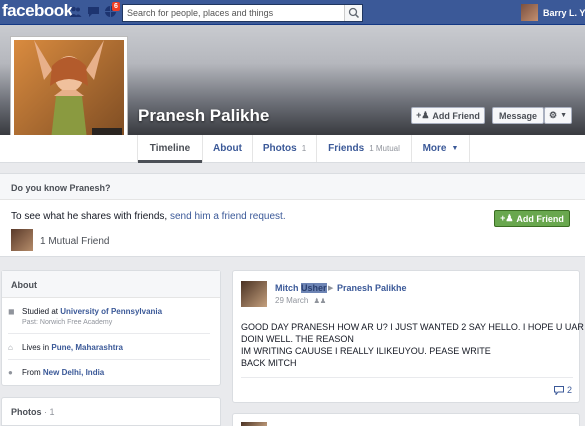  I want to click on search-input, so click(233, 13).